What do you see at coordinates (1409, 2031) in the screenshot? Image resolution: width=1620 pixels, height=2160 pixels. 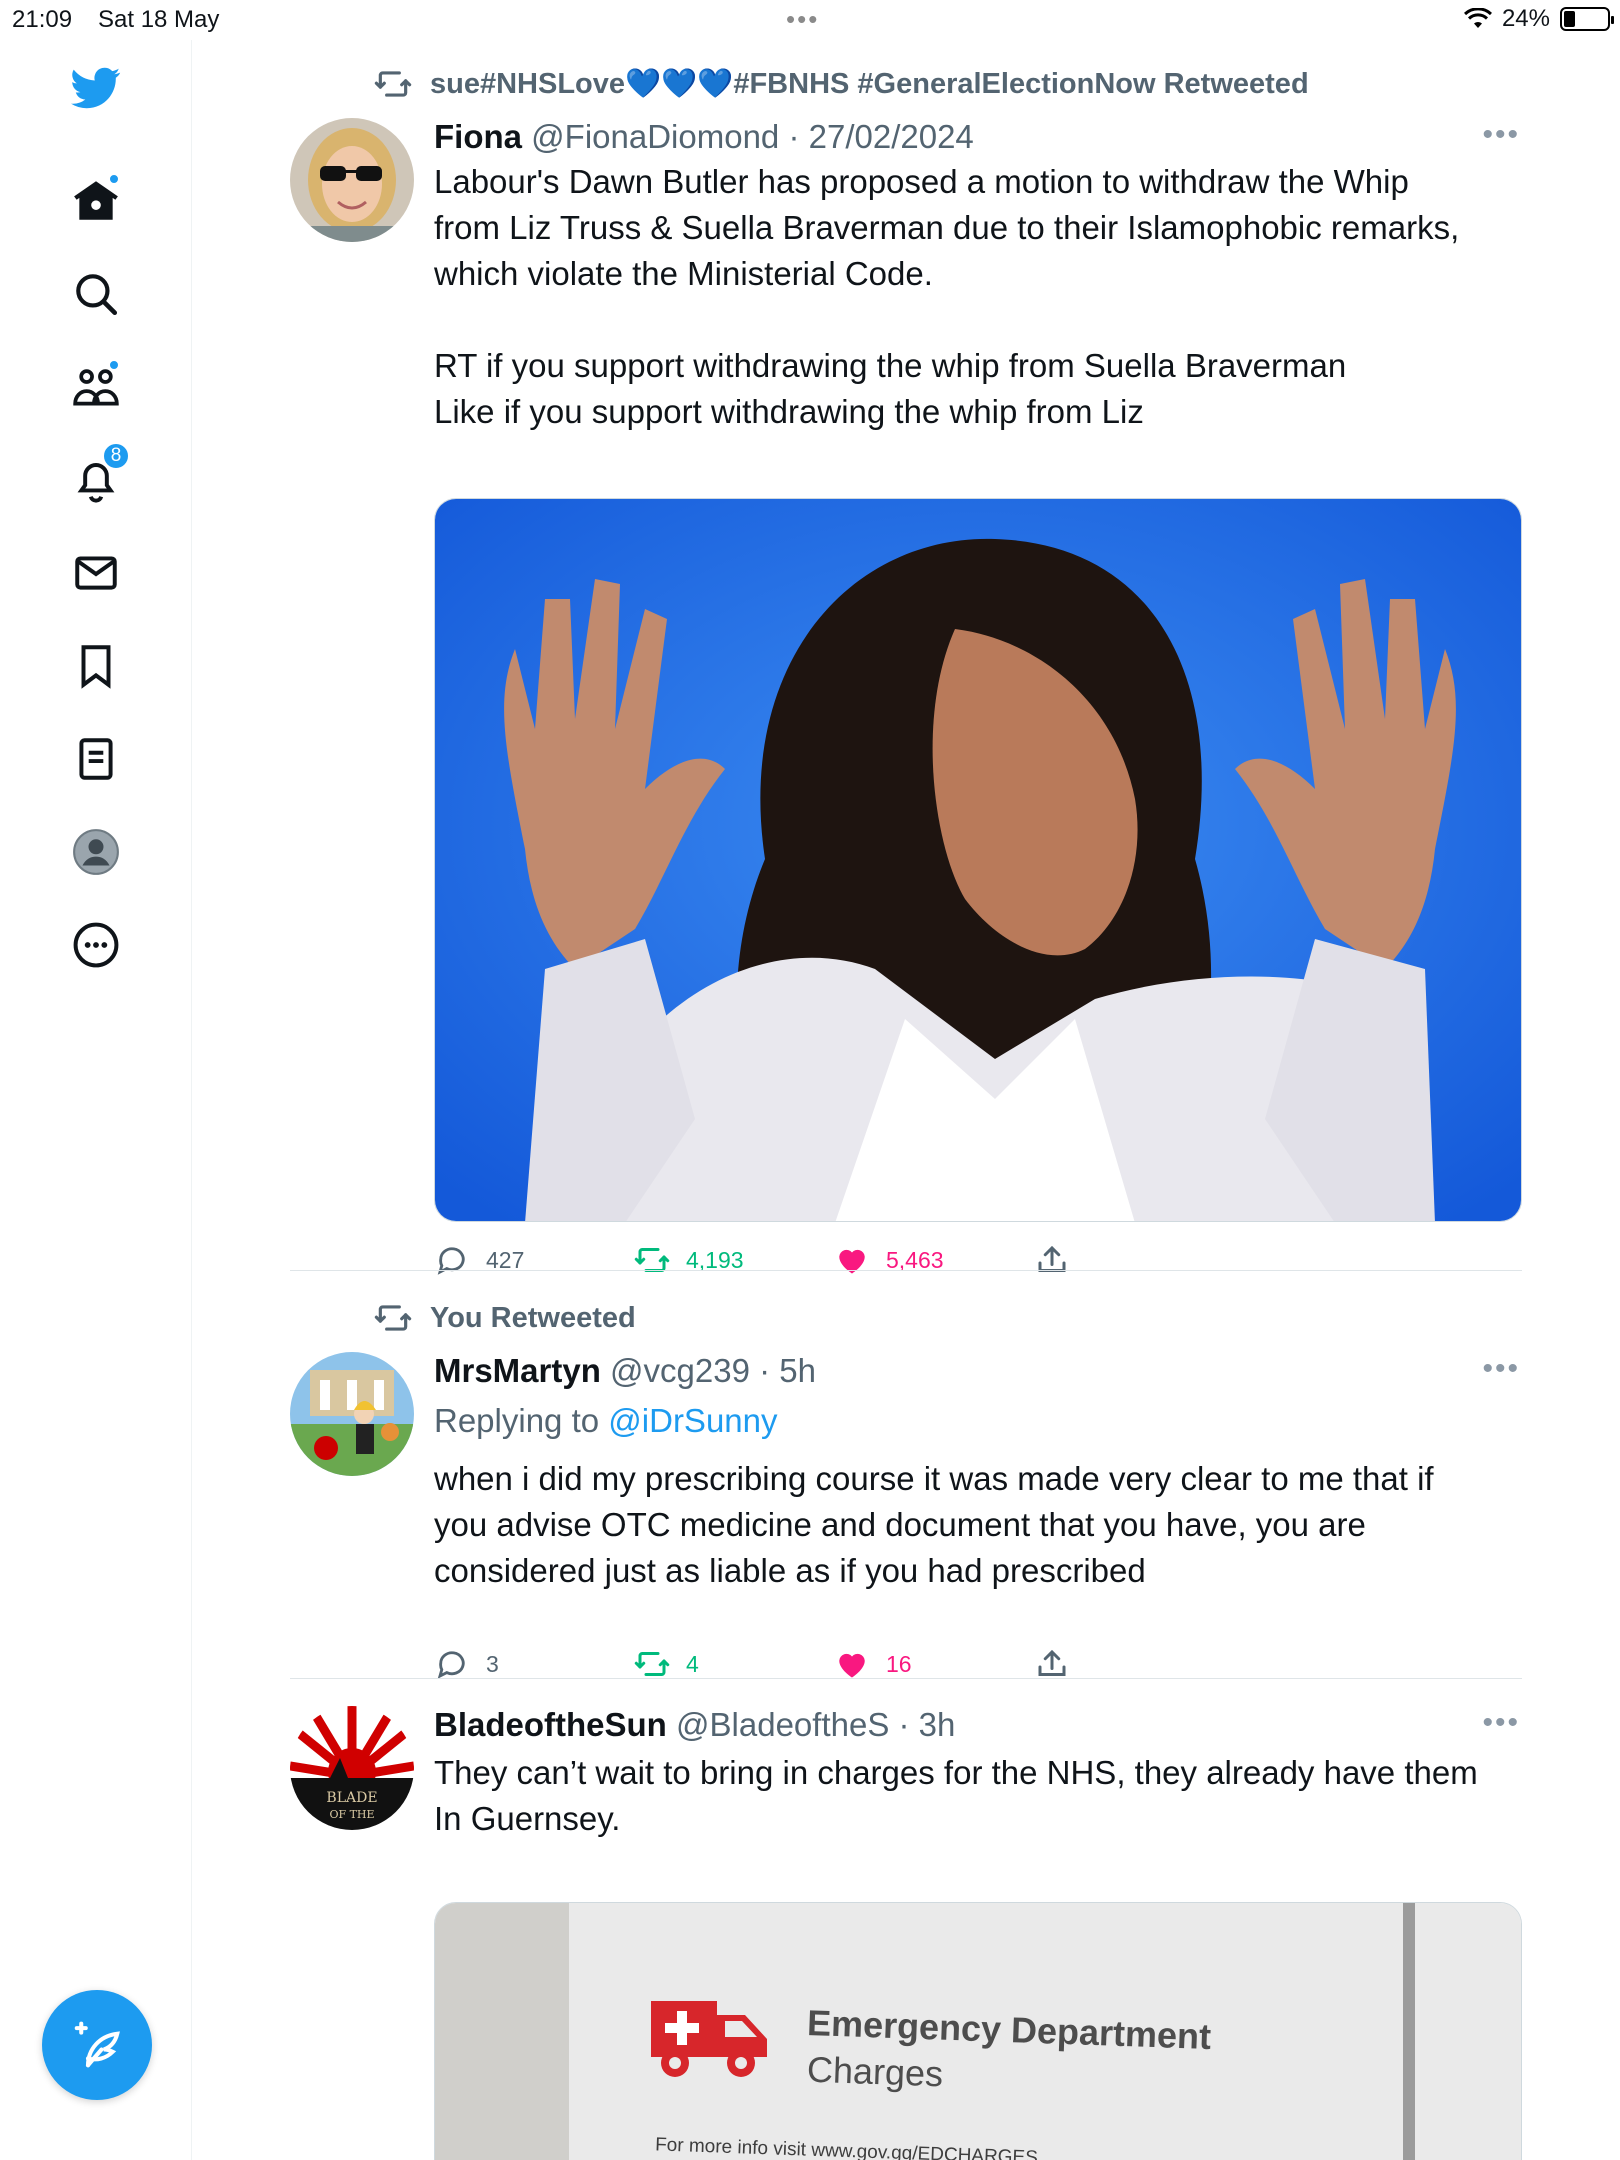 I see `photo-pole` at bounding box center [1409, 2031].